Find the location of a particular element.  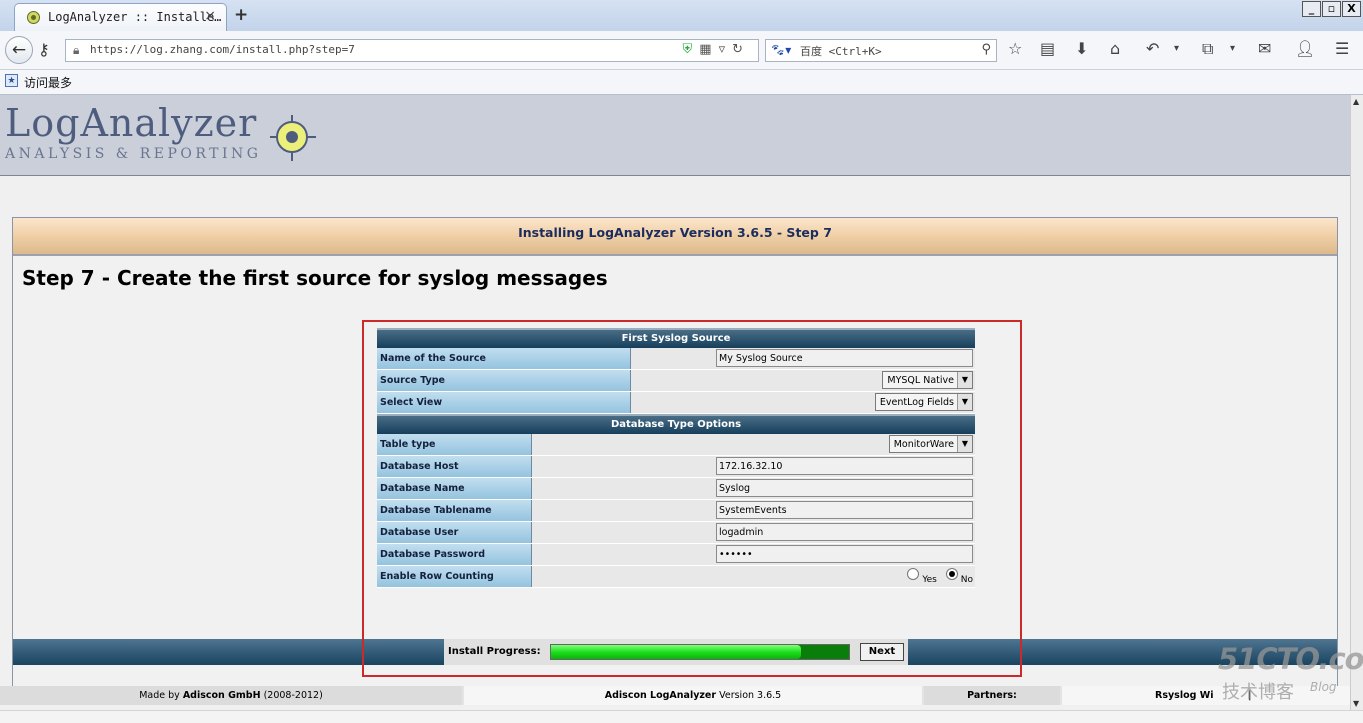

footer-made-by: Made by Adiscon GmbH (2008-2012) is located at coordinates (231, 695).